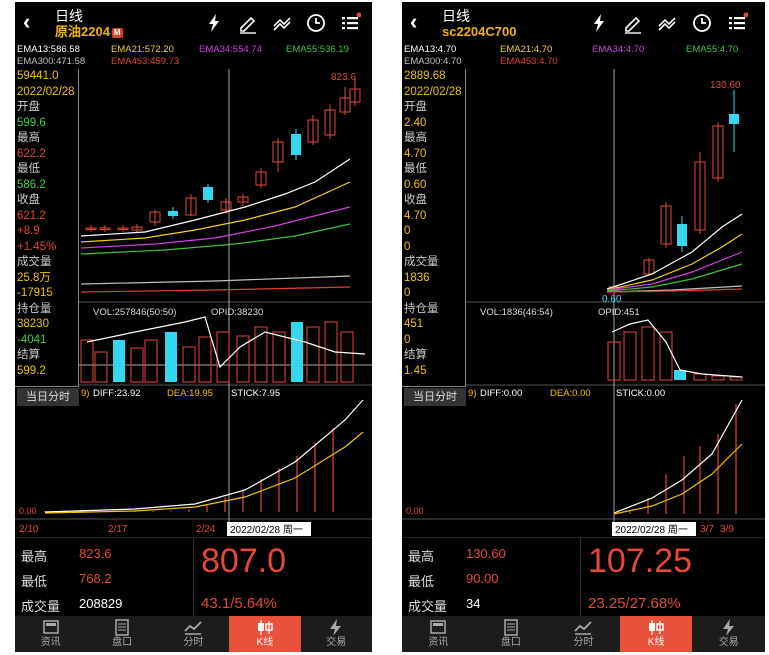 Image resolution: width=769 pixels, height=655 pixels. I want to click on macd-stick: STICK:0.00, so click(640, 393).